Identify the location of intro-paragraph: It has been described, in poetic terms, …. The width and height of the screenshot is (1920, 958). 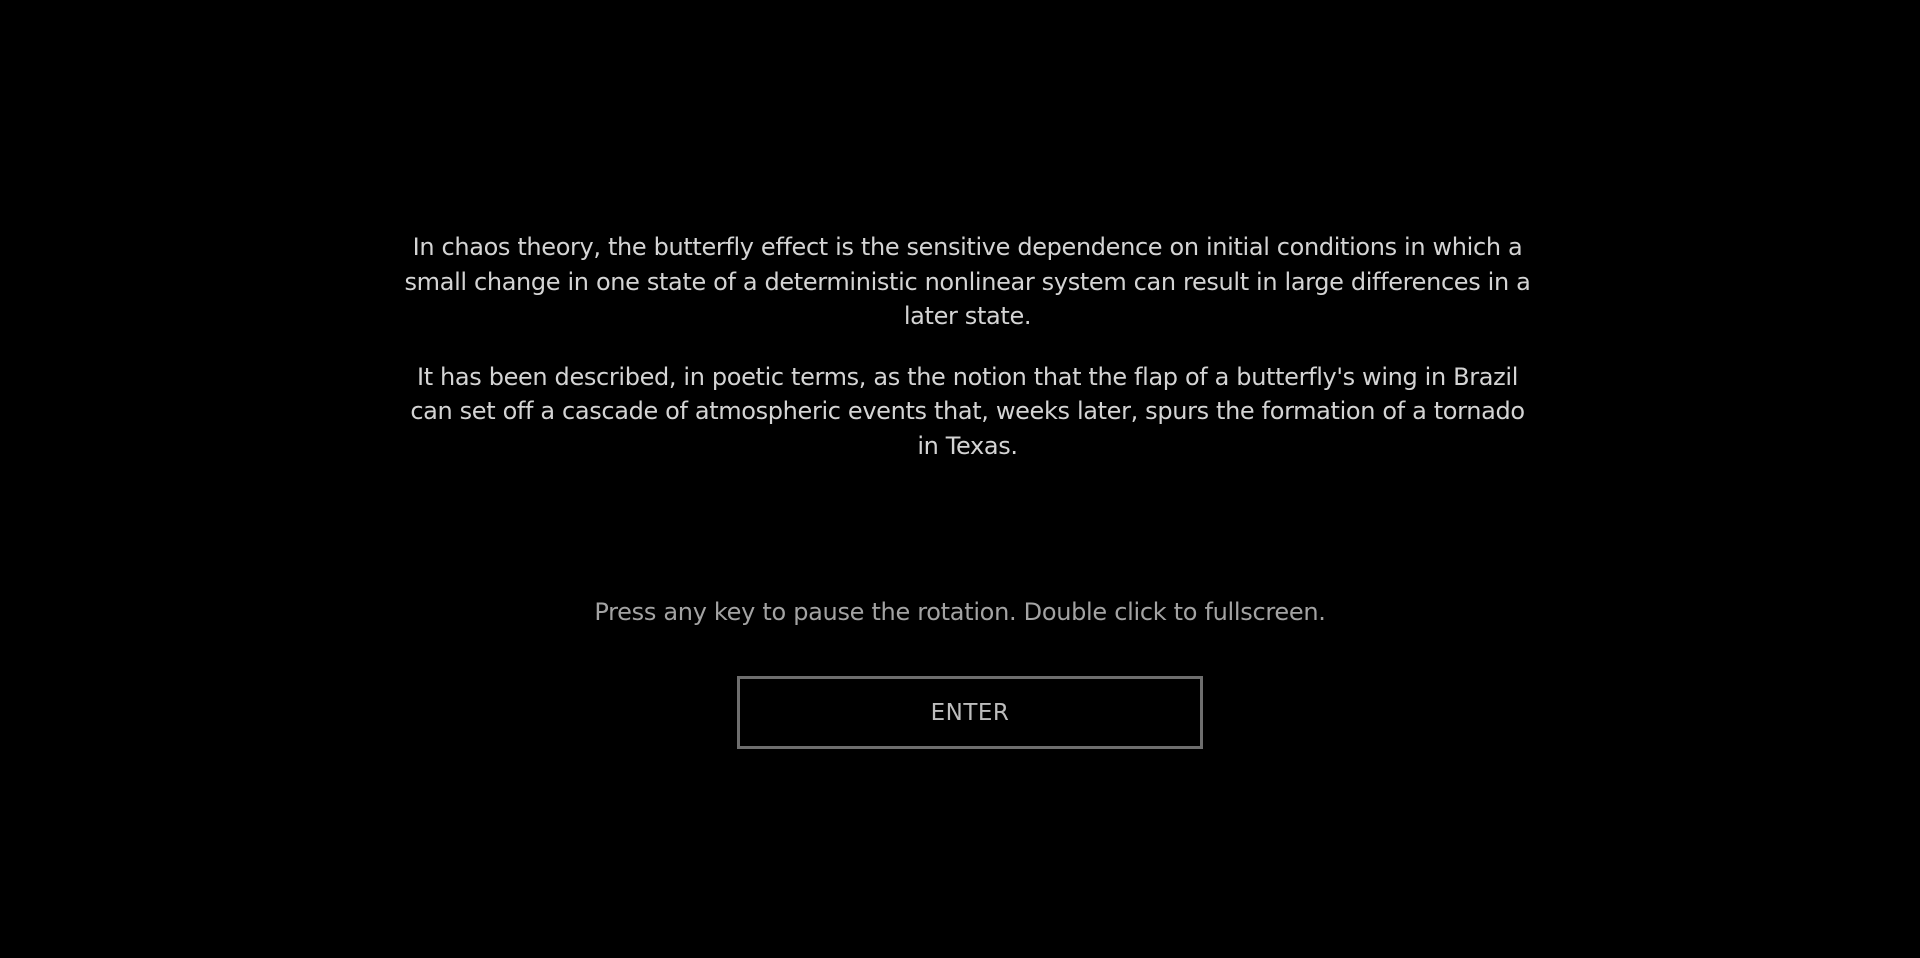
(967, 411).